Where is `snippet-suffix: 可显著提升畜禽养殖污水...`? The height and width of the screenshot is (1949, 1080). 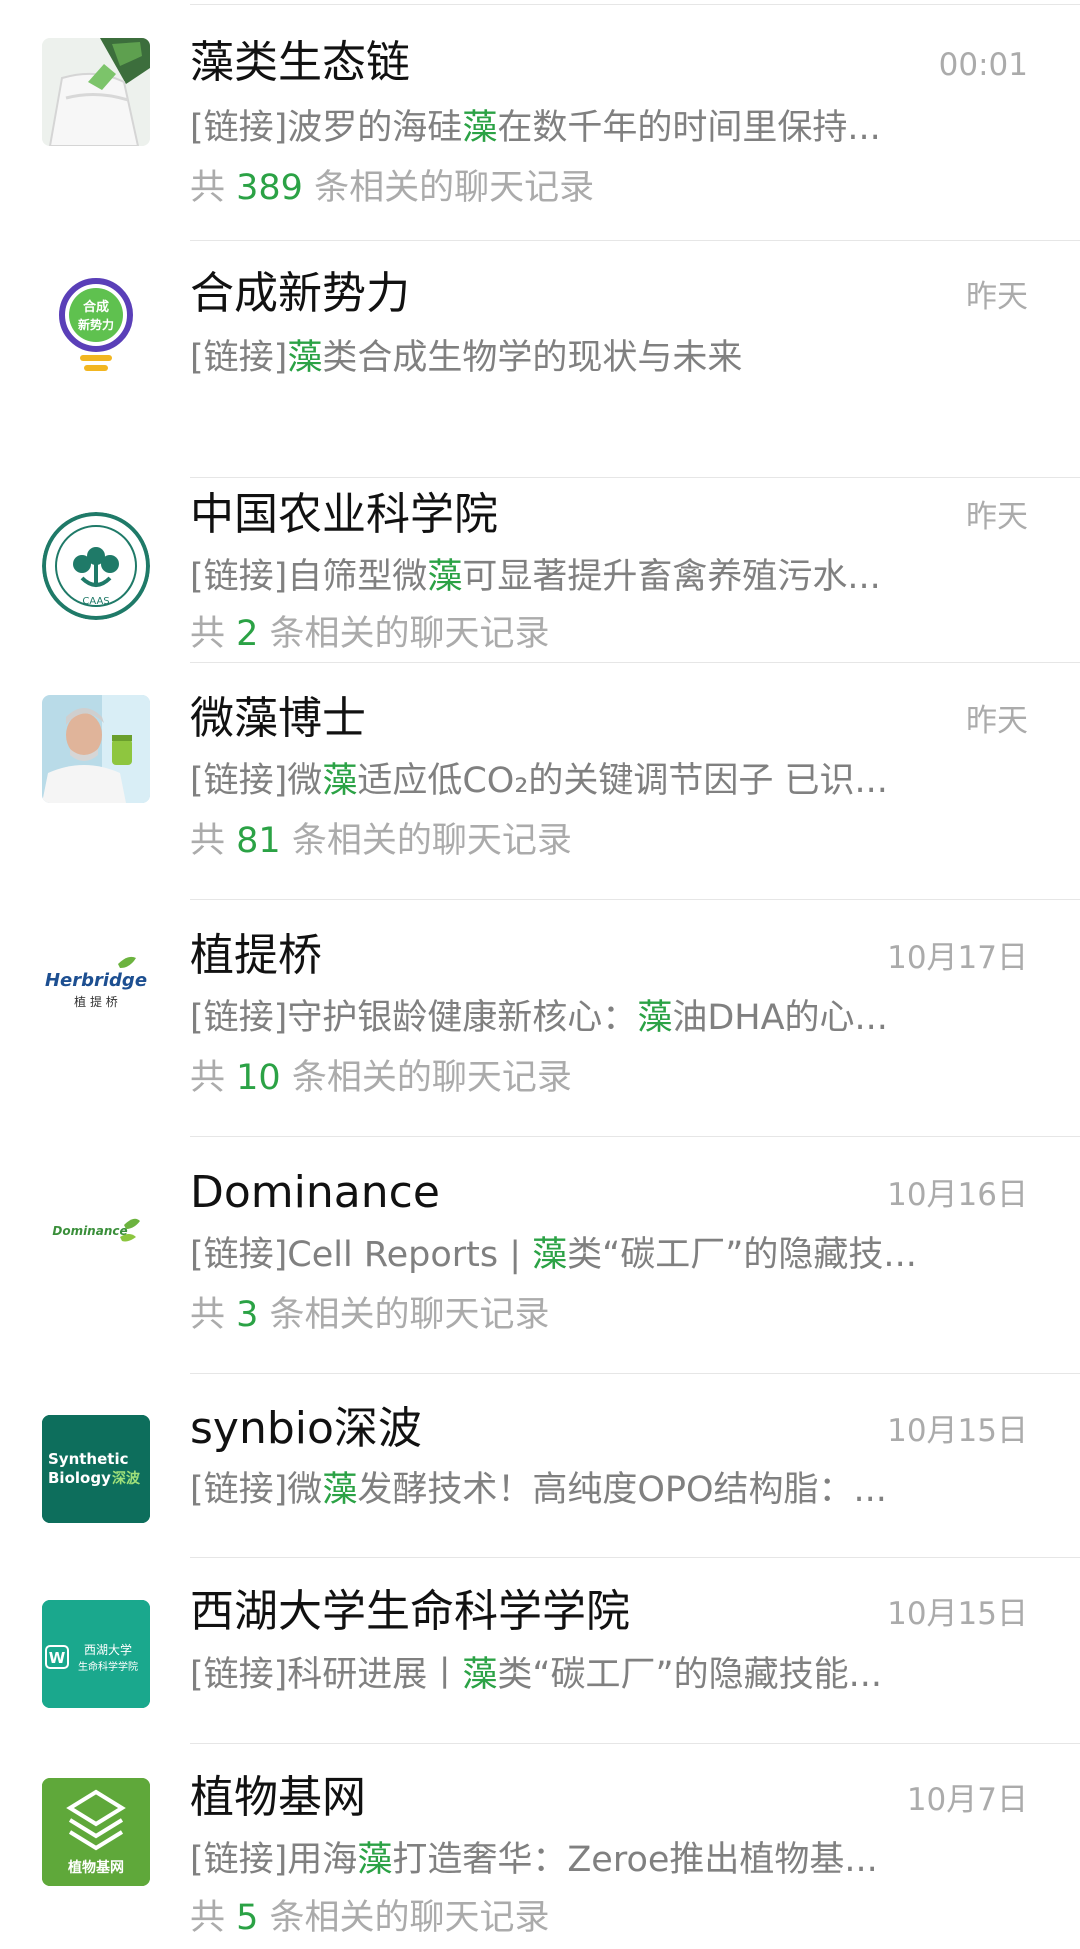
snippet-suffix: 可显著提升畜禽养殖污水... is located at coordinates (671, 577).